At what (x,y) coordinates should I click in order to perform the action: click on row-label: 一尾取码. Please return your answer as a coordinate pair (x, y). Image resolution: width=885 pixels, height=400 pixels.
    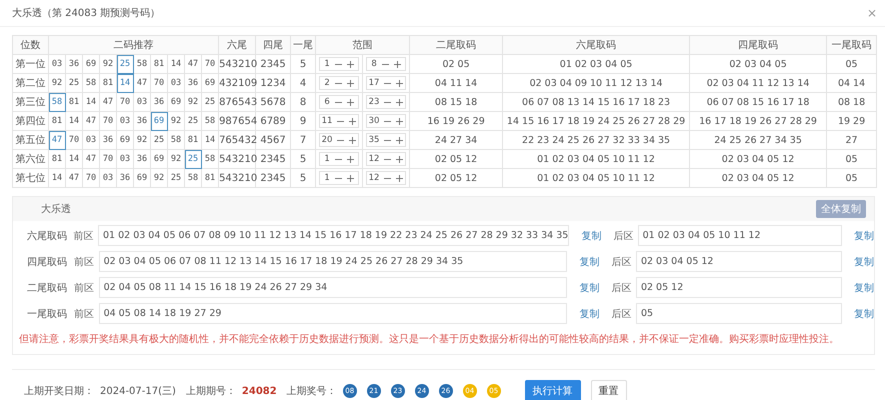
    Looking at the image, I should click on (47, 314).